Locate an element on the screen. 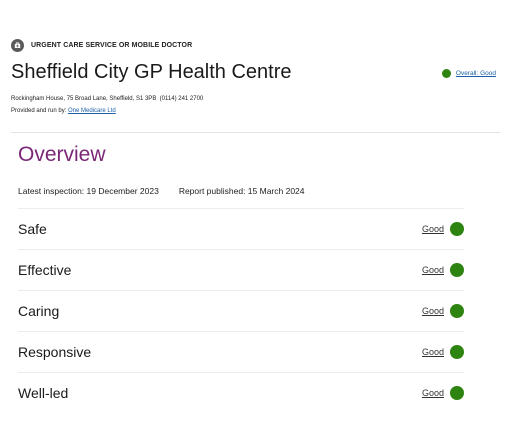 This screenshot has height=439, width=511. overview-heading: Overview is located at coordinates (62, 154).